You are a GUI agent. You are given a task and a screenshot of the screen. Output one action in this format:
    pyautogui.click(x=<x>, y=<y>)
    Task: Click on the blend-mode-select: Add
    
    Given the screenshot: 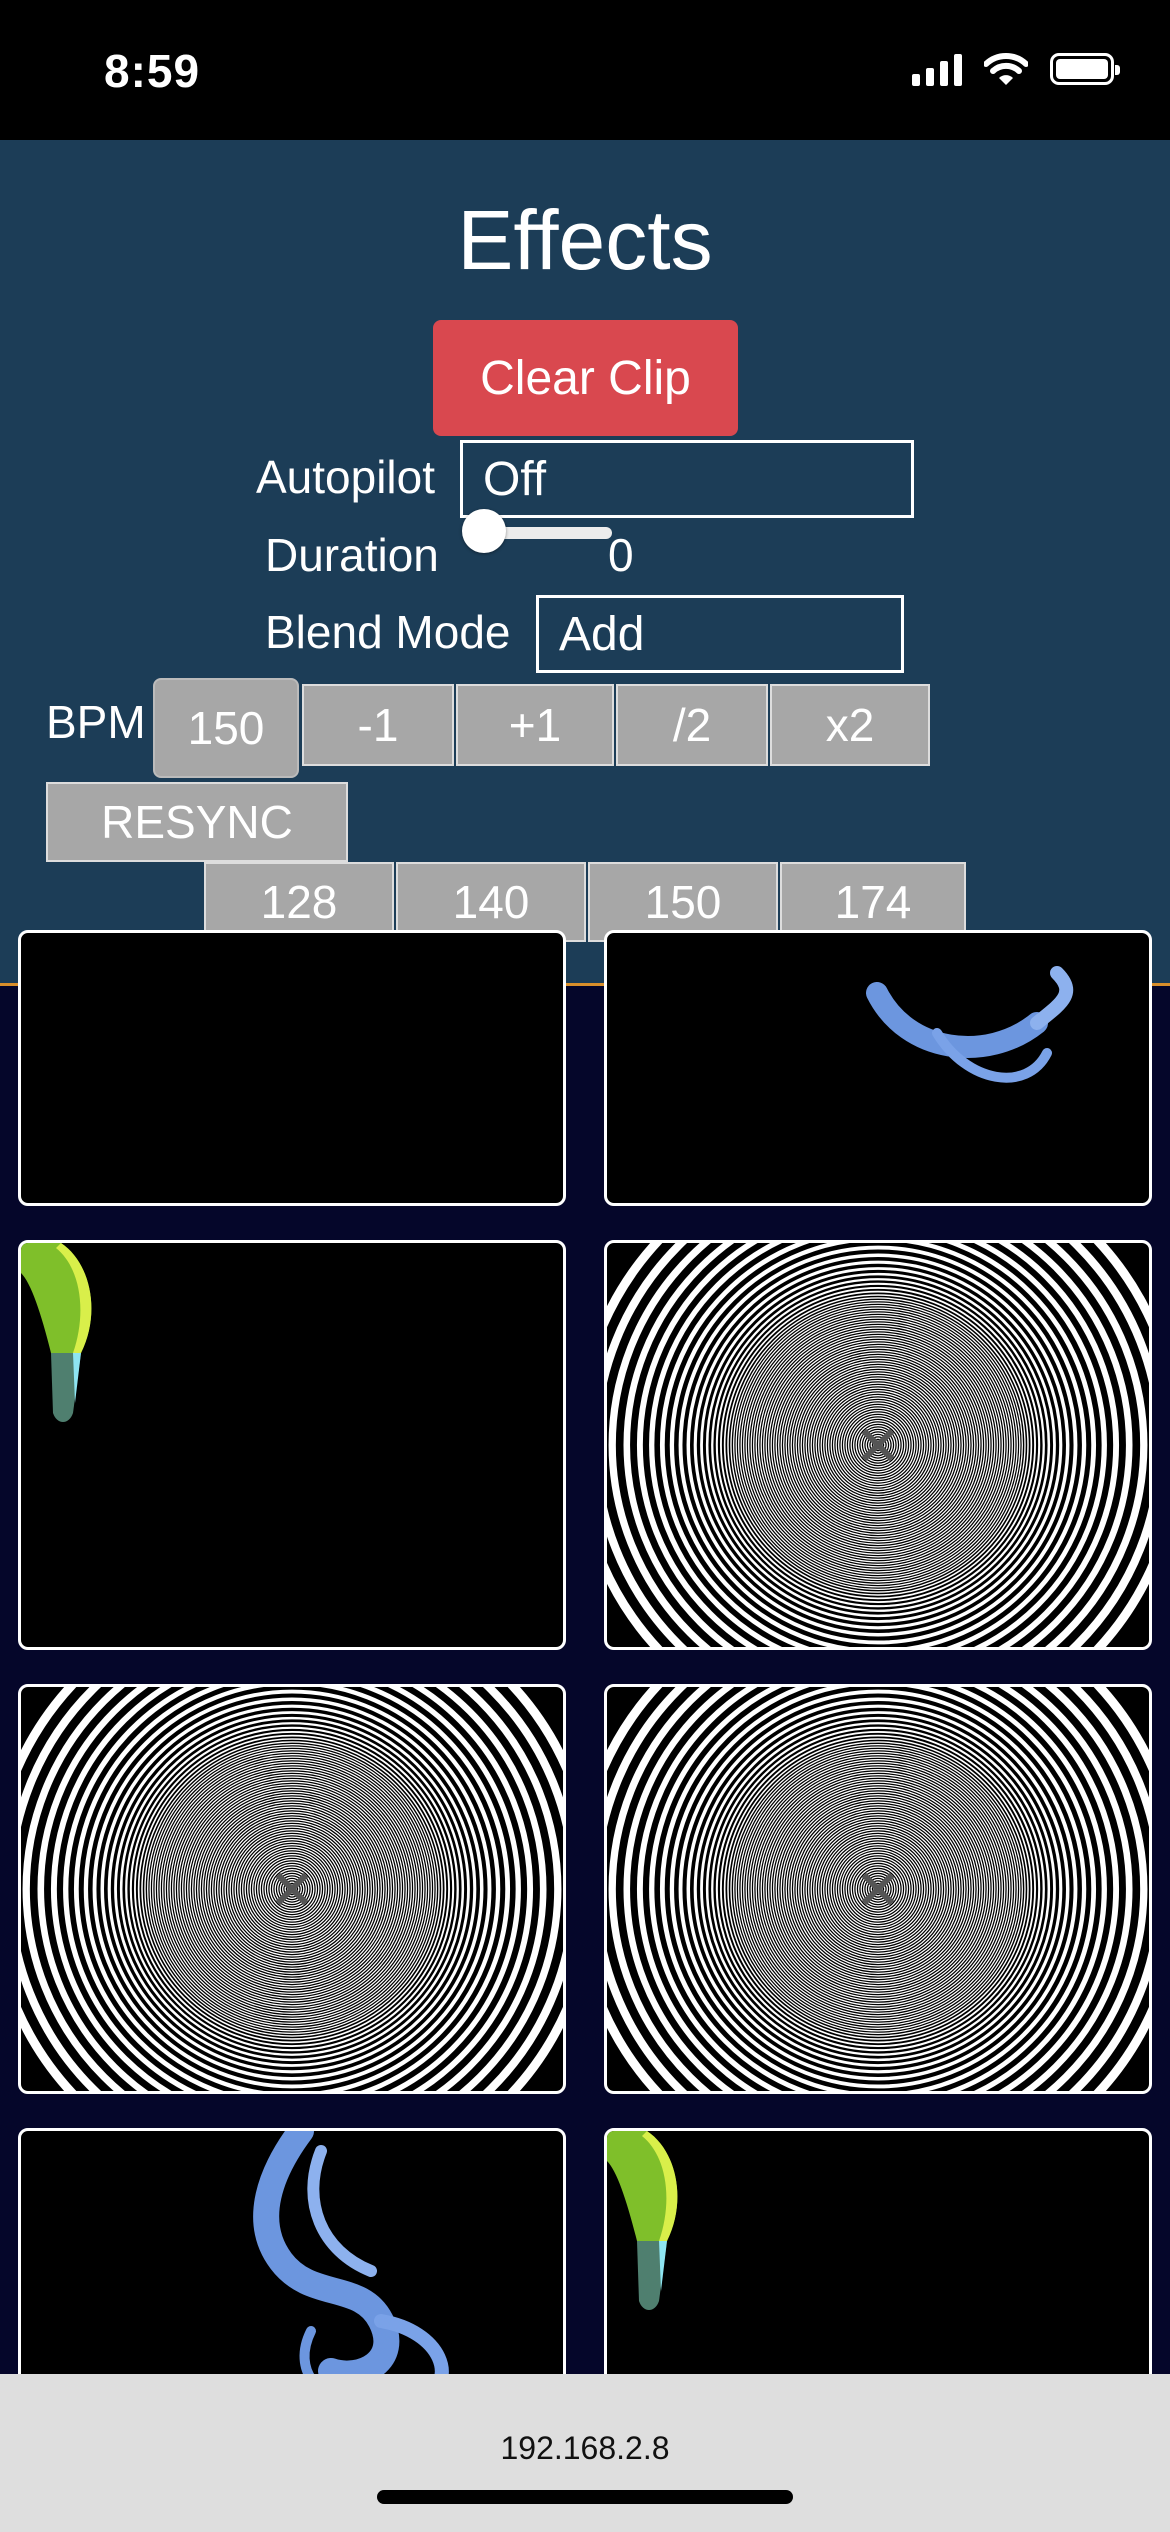 What is the action you would take?
    pyautogui.click(x=720, y=634)
    